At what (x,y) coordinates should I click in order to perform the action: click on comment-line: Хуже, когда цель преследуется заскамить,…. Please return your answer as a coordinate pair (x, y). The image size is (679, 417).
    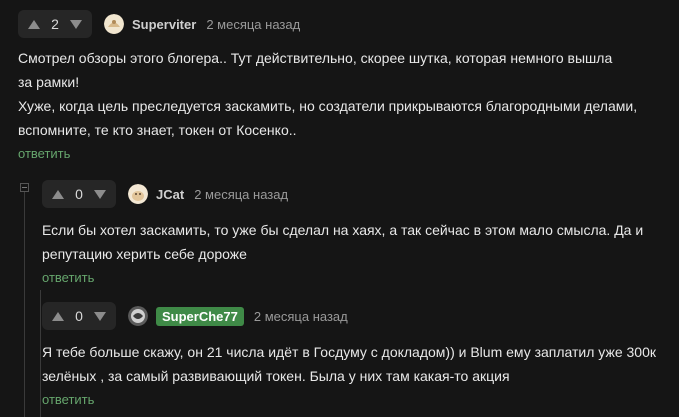
    Looking at the image, I should click on (328, 106).